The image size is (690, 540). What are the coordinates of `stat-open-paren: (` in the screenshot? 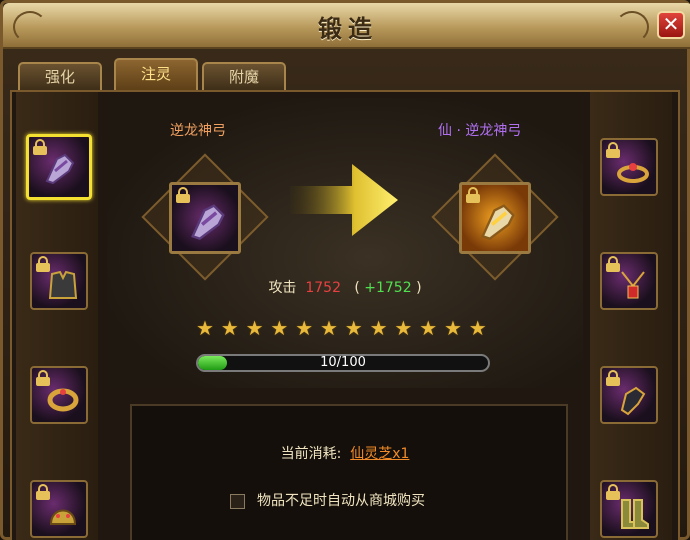 It's located at (357, 288).